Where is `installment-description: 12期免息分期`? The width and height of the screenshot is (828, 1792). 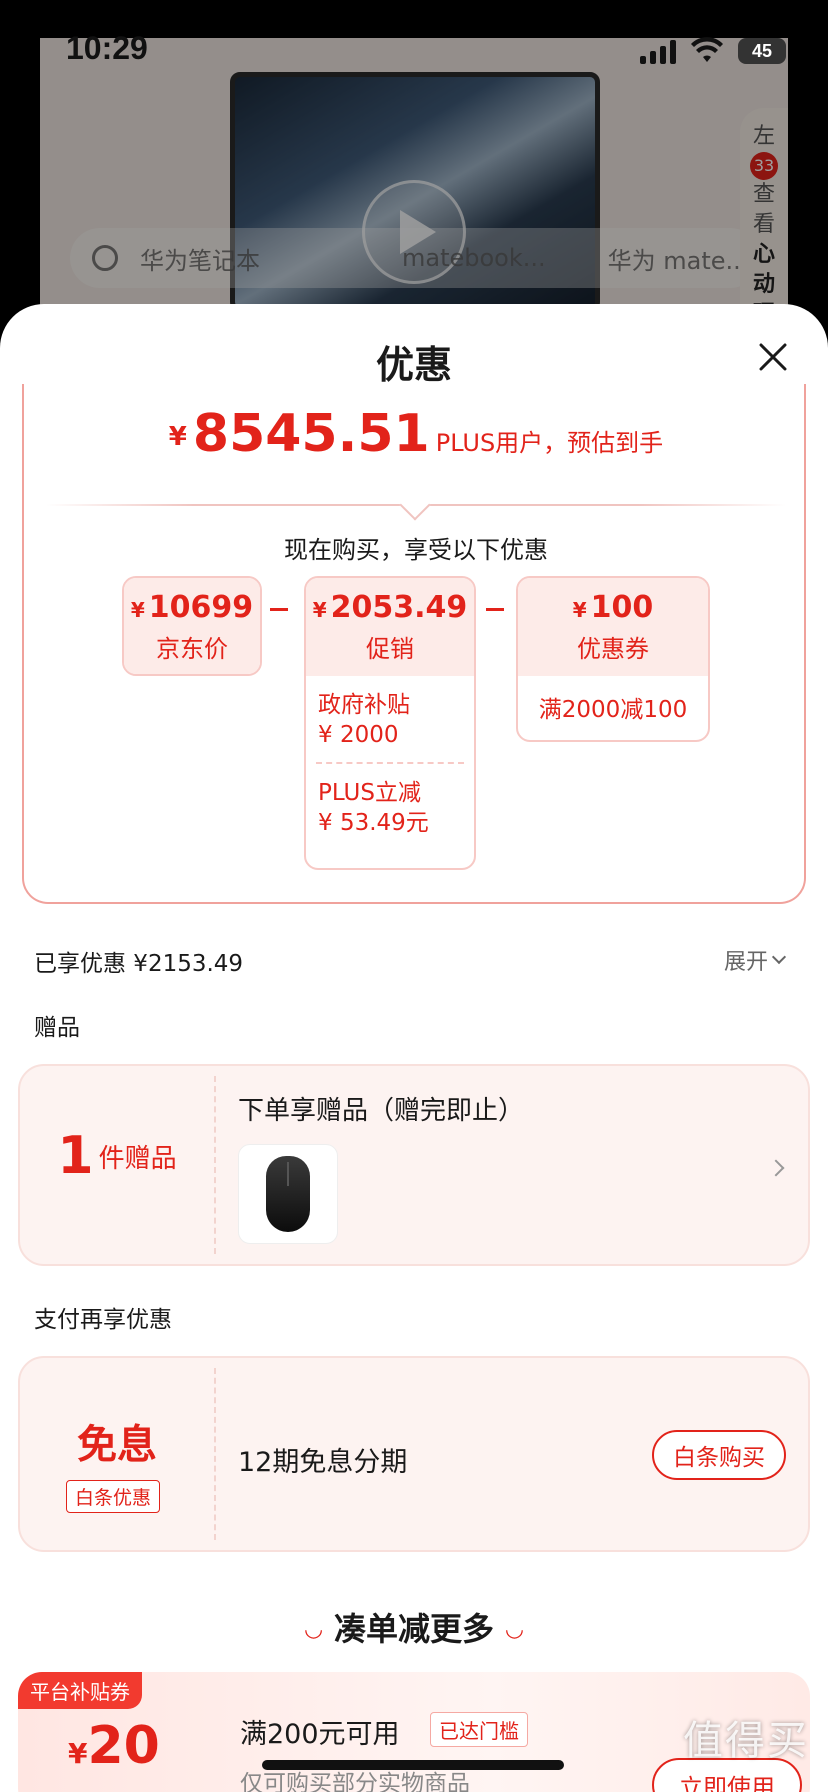 installment-description: 12期免息分期 is located at coordinates (323, 1462).